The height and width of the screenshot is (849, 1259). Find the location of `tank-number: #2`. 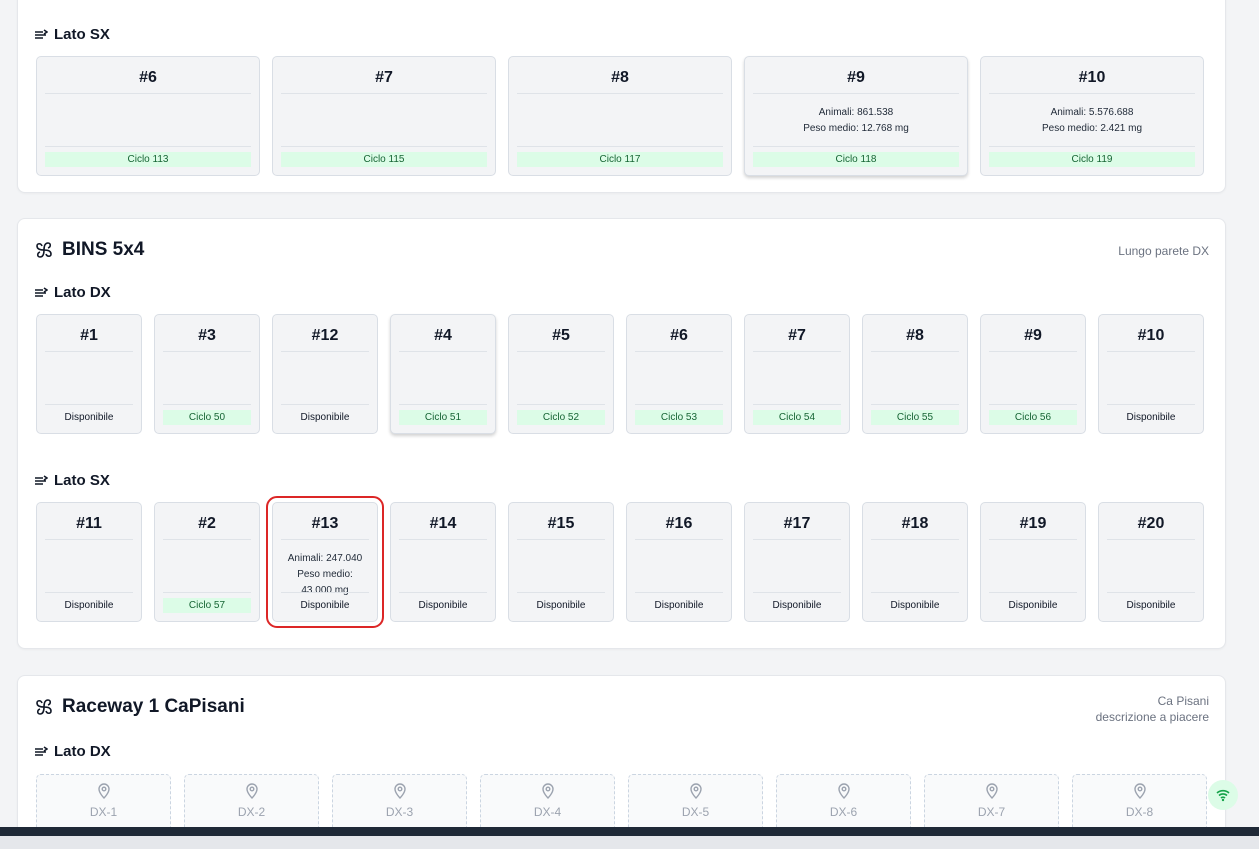

tank-number: #2 is located at coordinates (207, 523).